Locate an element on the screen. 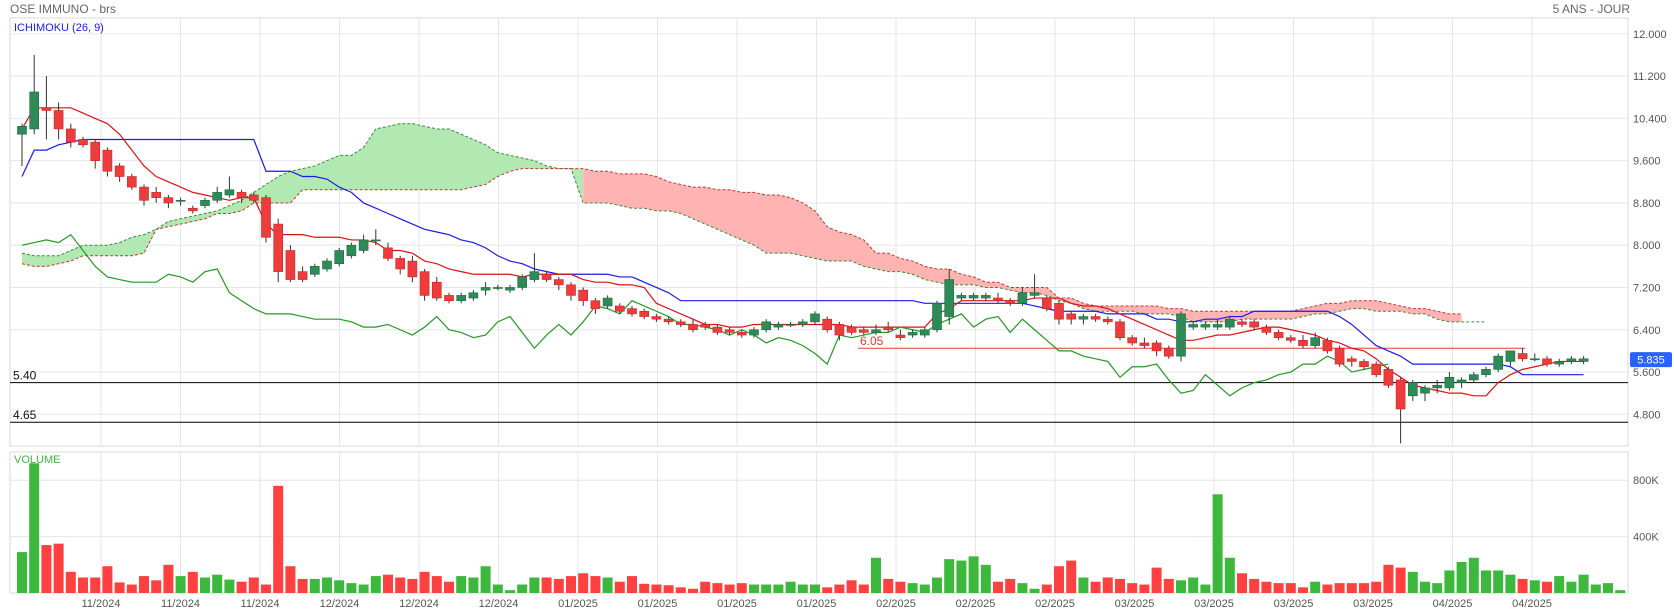 Image resolution: width=1674 pixels, height=613 pixels. indicator-label: ICHIMOKU (26, 9) is located at coordinates (59, 28).